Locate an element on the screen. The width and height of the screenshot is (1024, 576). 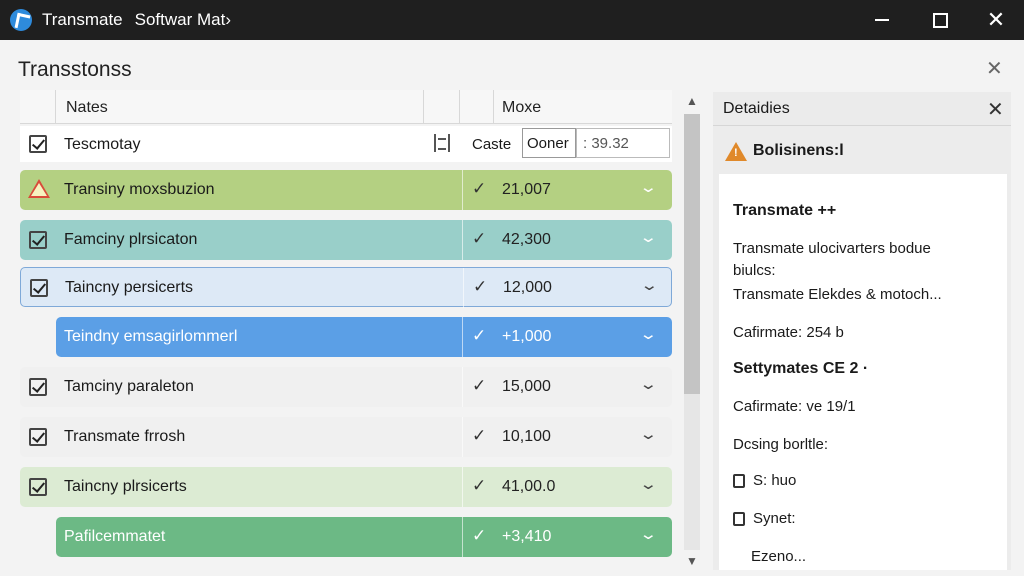
dialog-title: Transstonss is located at coordinates (75, 69).